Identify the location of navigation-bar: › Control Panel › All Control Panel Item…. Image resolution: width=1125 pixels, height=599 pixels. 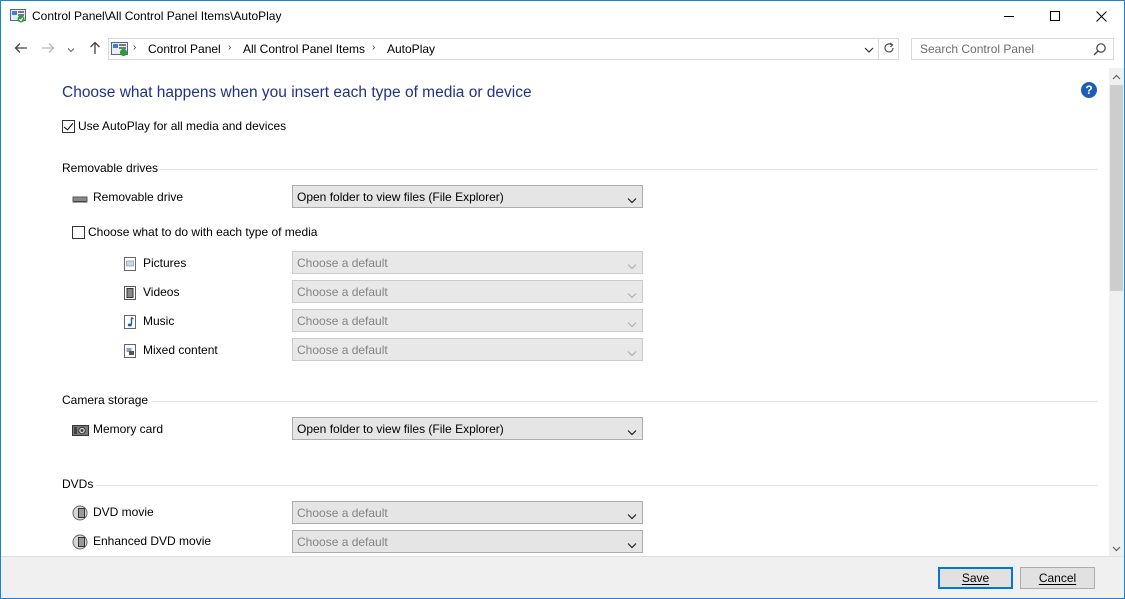
(562, 49).